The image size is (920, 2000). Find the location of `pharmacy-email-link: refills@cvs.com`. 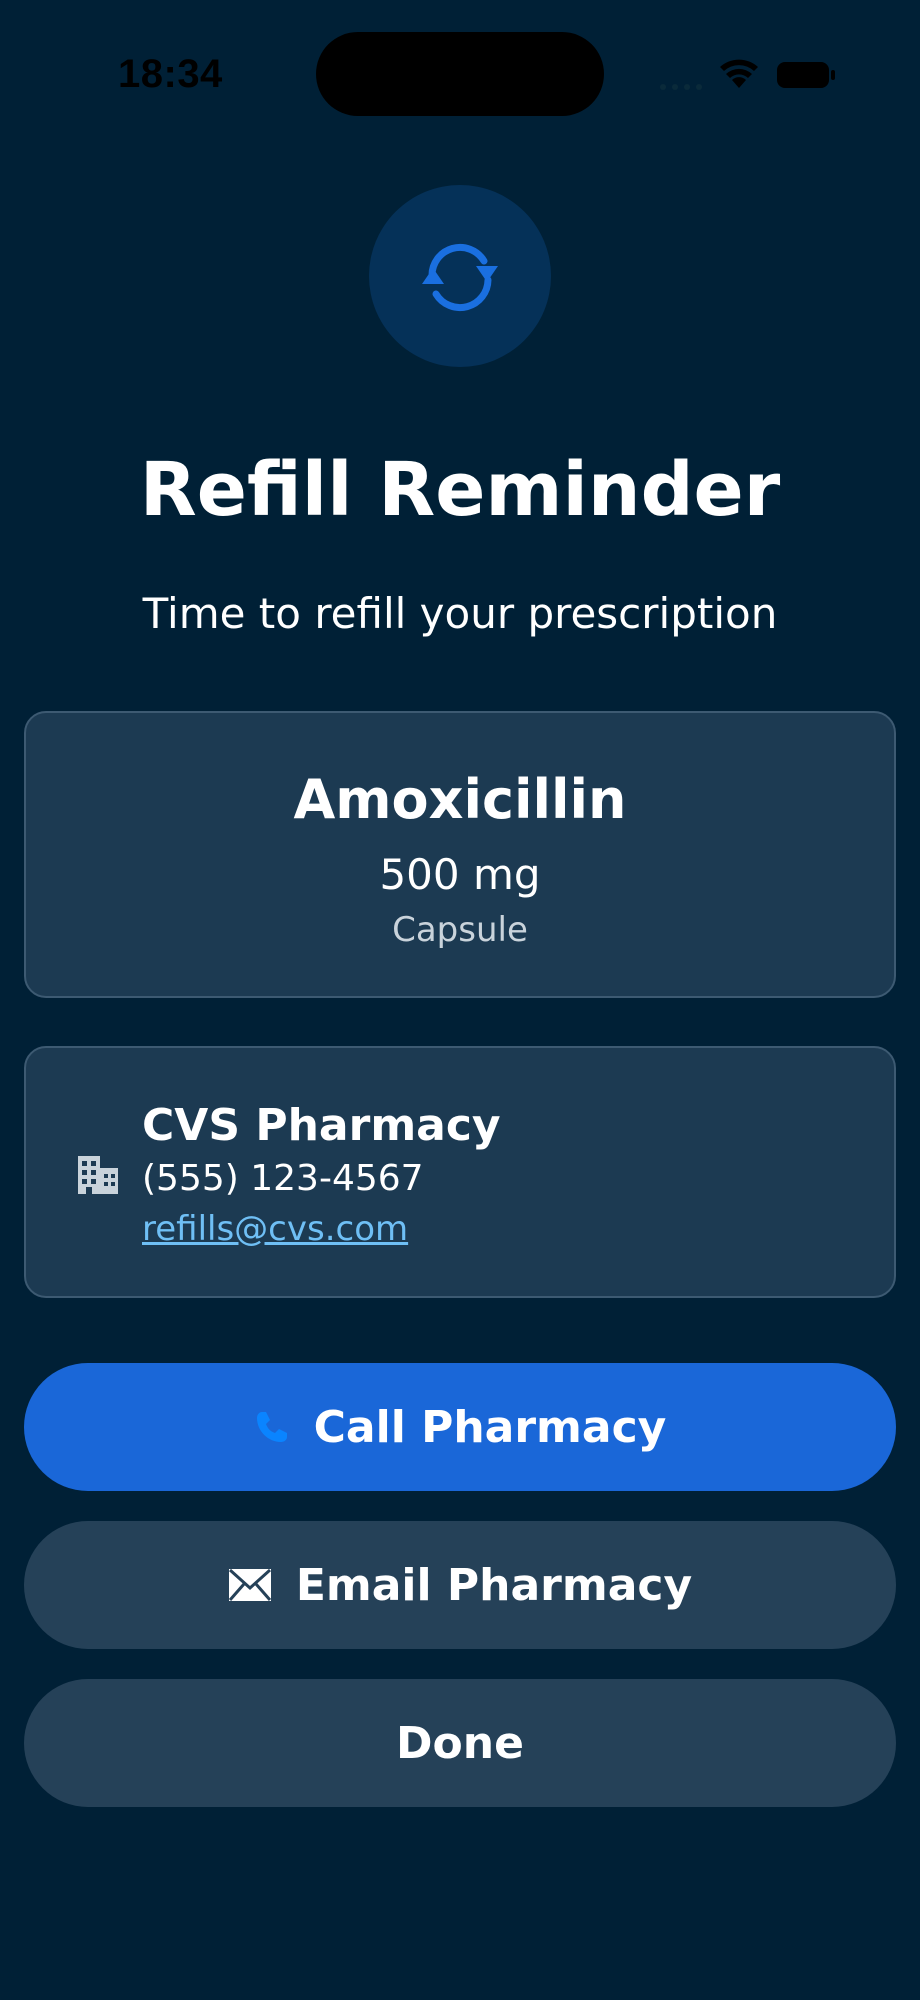

pharmacy-email-link: refills@cvs.com is located at coordinates (275, 1229).